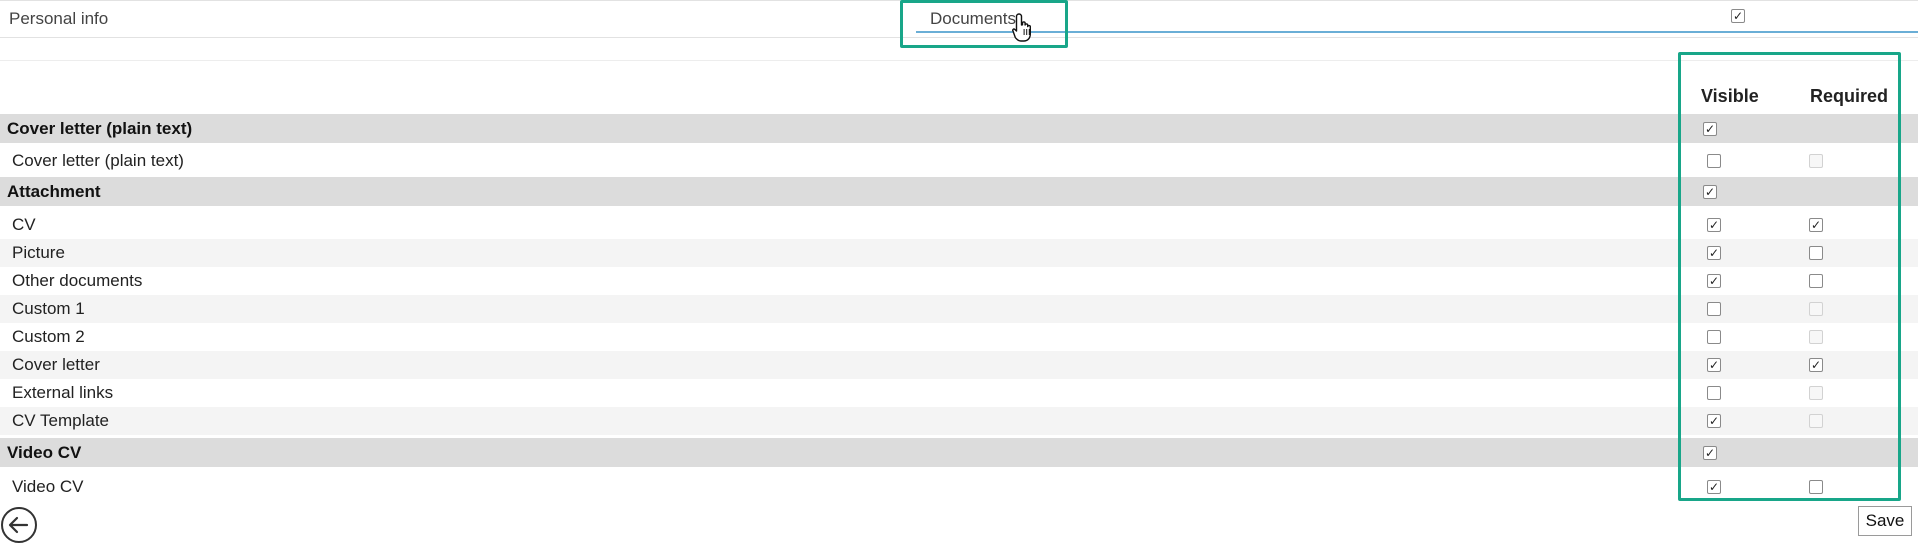  Describe the element at coordinates (48, 336) in the screenshot. I see `field-label: Custom 2` at that location.